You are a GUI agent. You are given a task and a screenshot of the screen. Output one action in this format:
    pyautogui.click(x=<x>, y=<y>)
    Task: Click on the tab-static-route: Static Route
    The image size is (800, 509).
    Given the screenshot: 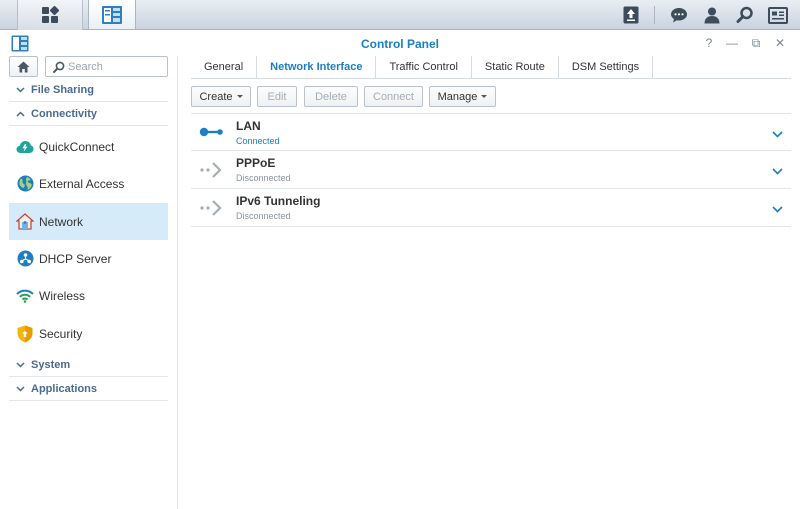 What is the action you would take?
    pyautogui.click(x=515, y=67)
    